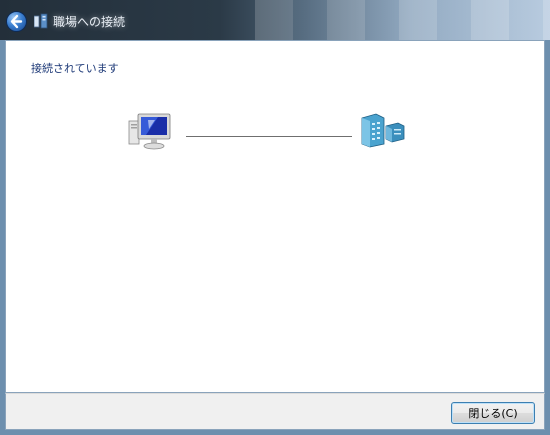 The image size is (550, 435). Describe the element at coordinates (383, 130) in the screenshot. I see `server-icon` at that location.